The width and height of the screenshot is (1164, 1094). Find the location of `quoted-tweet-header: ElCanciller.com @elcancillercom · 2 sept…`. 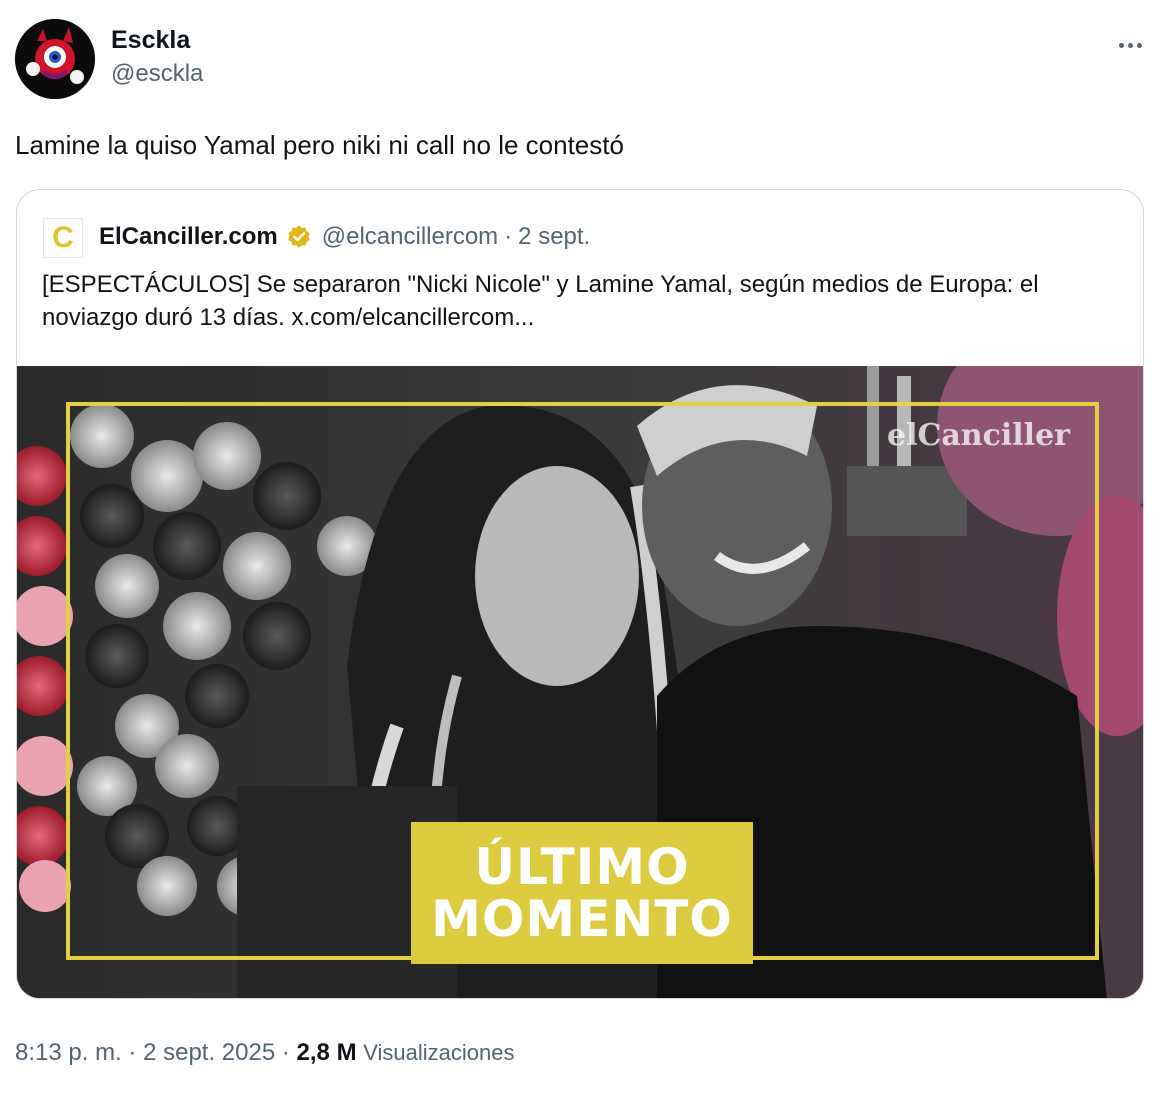

quoted-tweet-header: ElCanciller.com @elcancillercom · 2 sept… is located at coordinates (344, 237).